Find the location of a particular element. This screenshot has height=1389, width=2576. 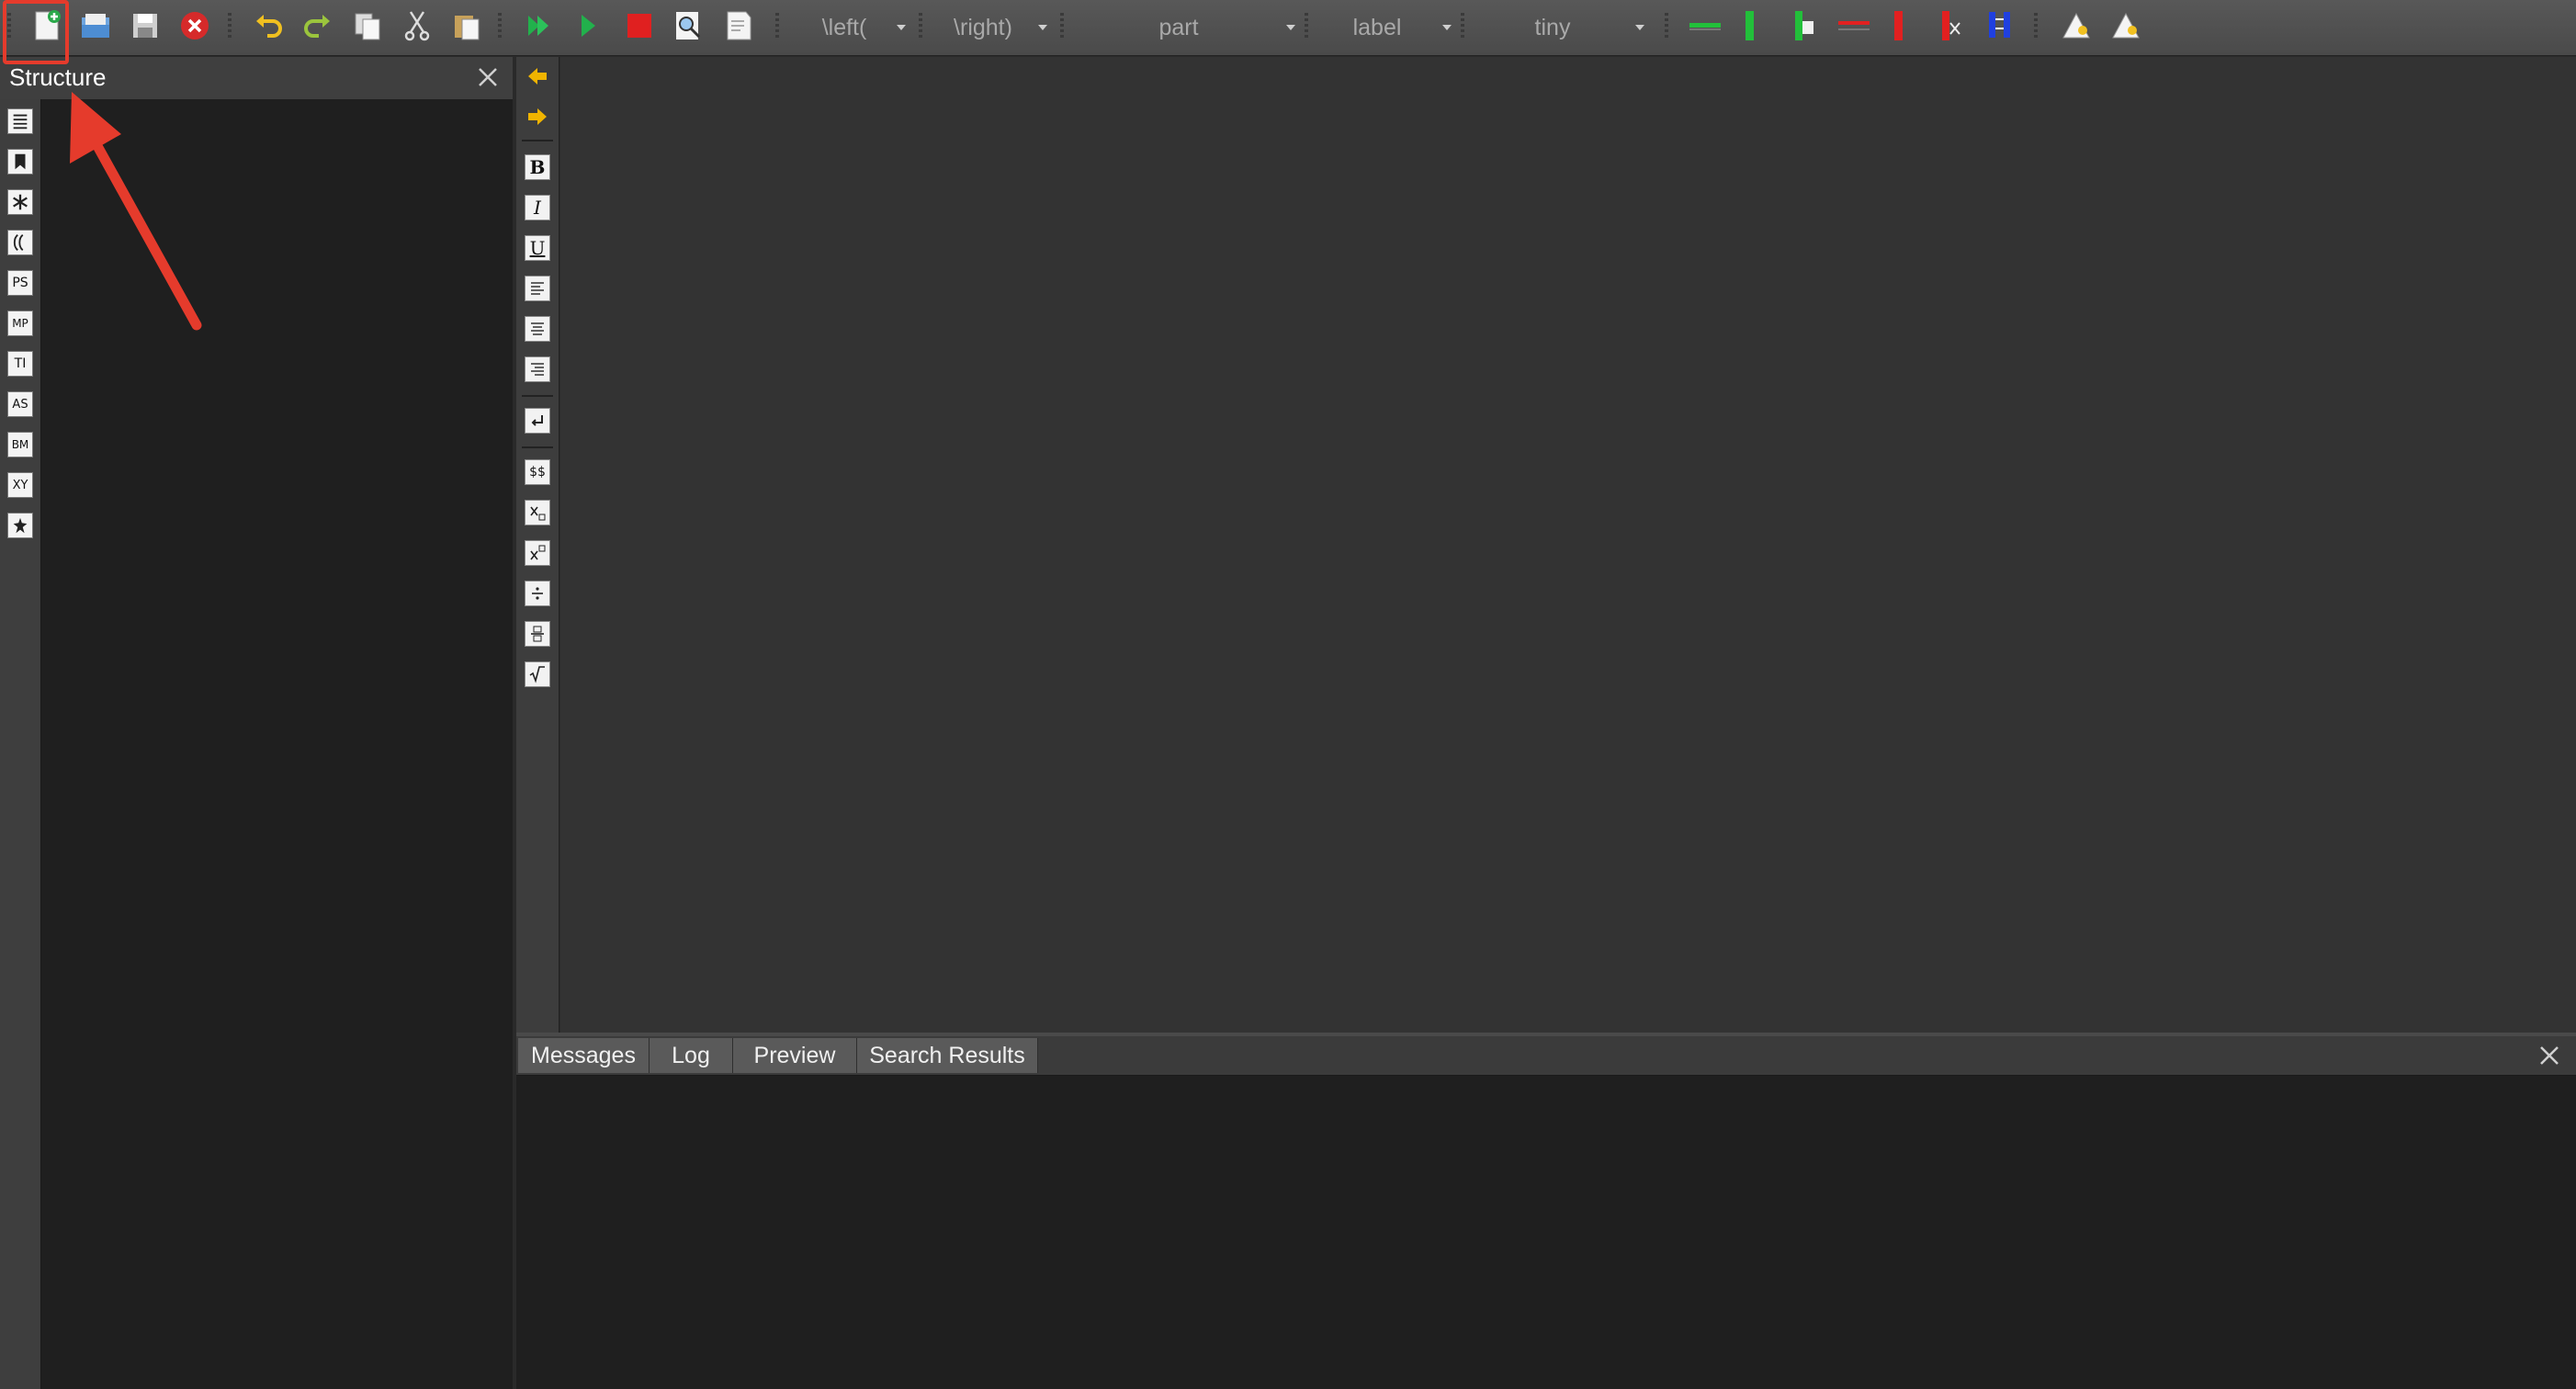

remove-column-icon is located at coordinates (1898, 25).